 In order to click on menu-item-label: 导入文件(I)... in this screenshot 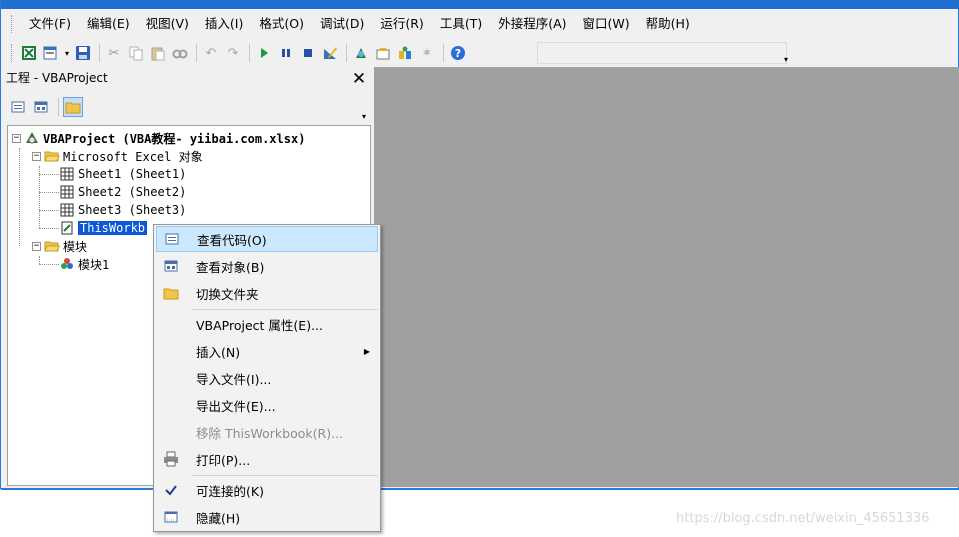, I will do `click(234, 379)`.